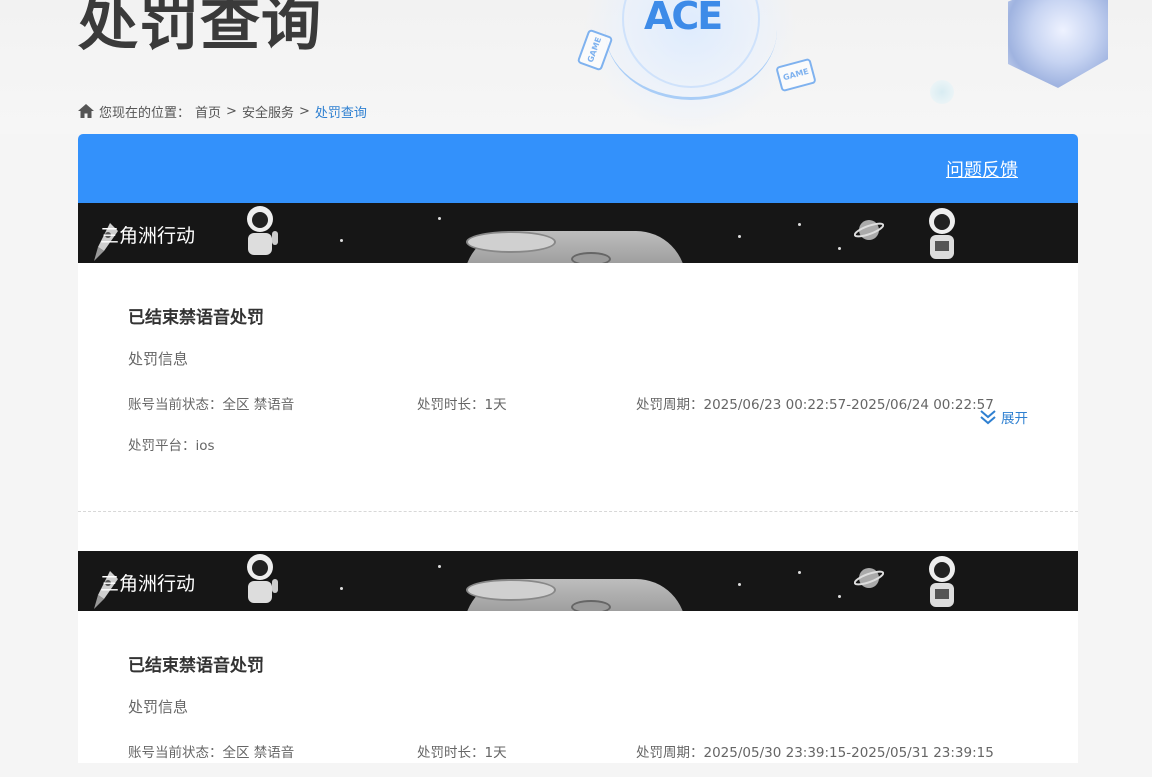 This screenshot has height=777, width=1152. What do you see at coordinates (1058, 44) in the screenshot?
I see `character-avatar-decoration` at bounding box center [1058, 44].